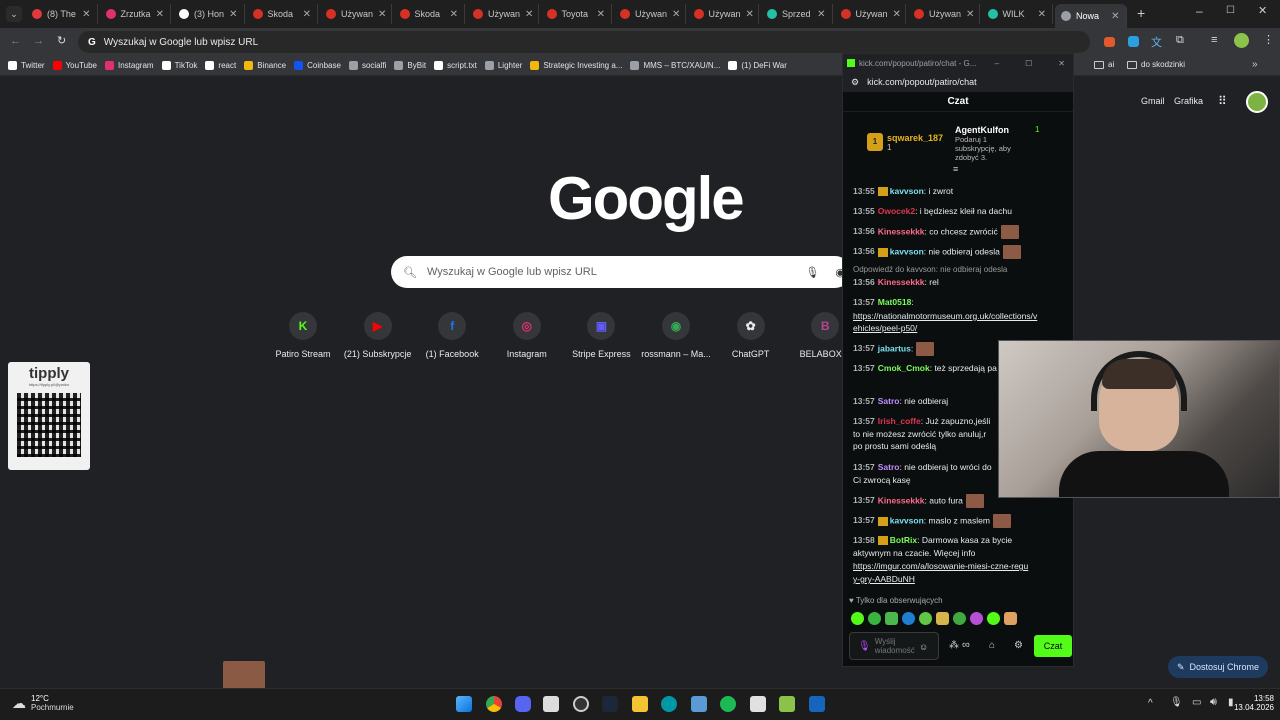 This screenshot has width=1280, height=720. Describe the element at coordinates (787, 704) in the screenshot. I see `app5-taskbar-icon` at that location.